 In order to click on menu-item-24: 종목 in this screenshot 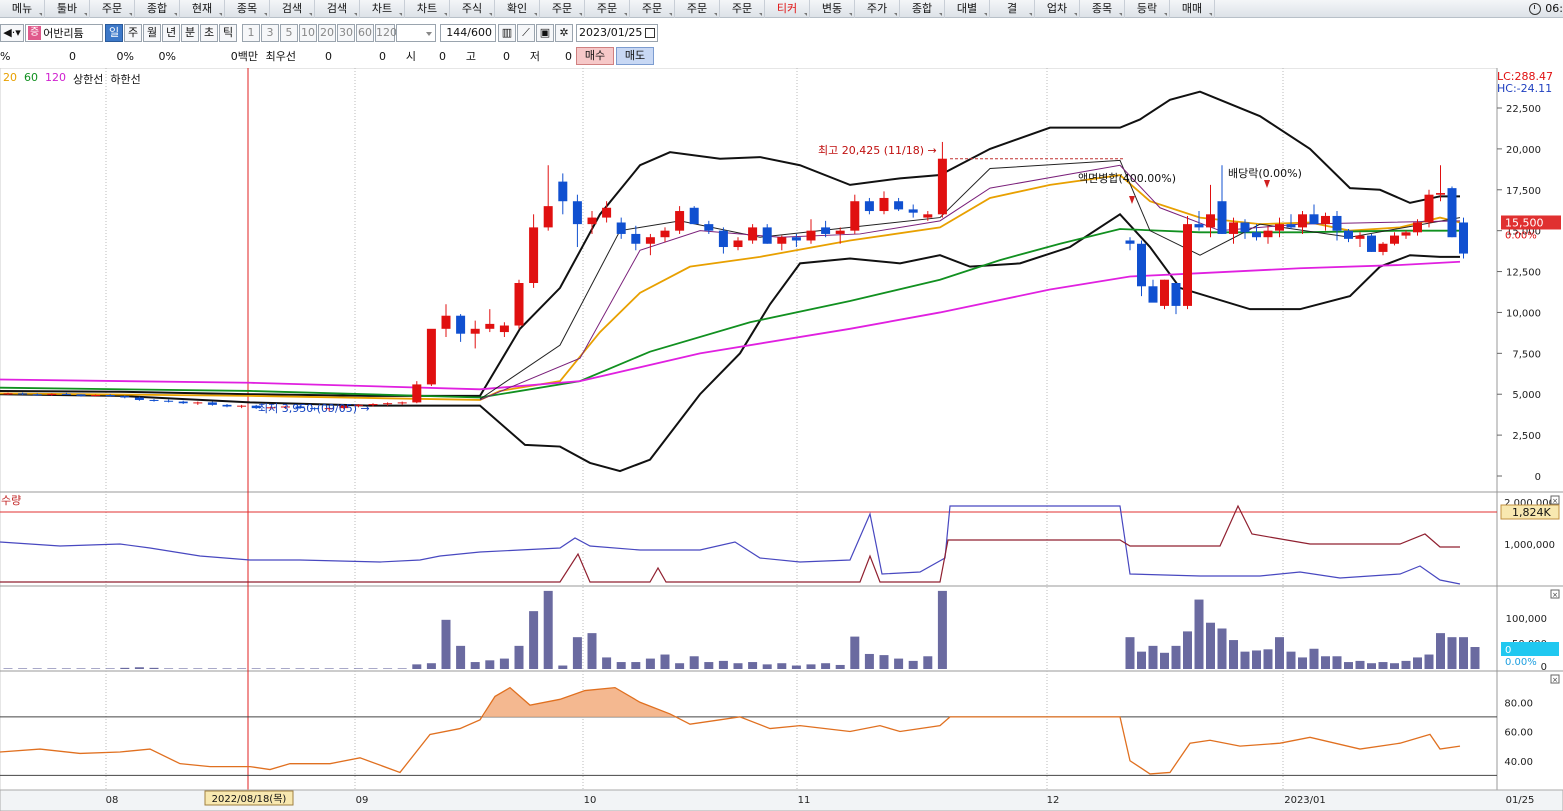, I will do `click(1102, 9)`.